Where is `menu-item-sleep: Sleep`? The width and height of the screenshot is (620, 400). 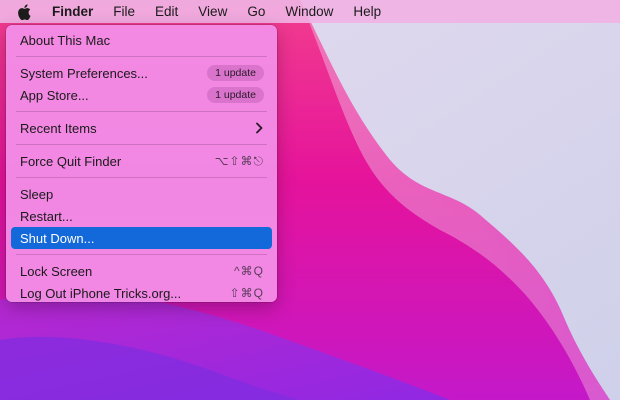
menu-item-sleep: Sleep is located at coordinates (141, 194).